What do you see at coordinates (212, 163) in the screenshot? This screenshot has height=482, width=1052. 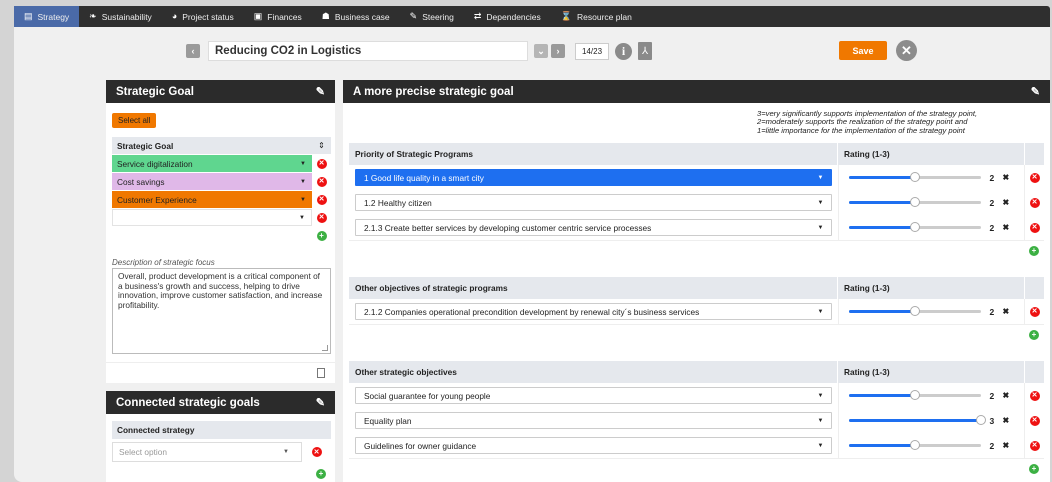 I see `strategic-goal-select: Service digitalization ▼` at bounding box center [212, 163].